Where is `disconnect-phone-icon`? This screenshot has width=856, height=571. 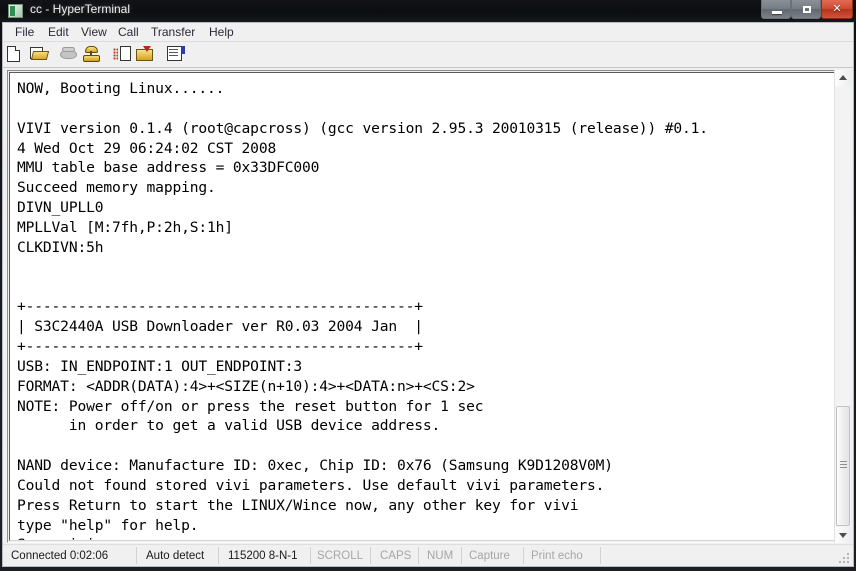 disconnect-phone-icon is located at coordinates (68, 53).